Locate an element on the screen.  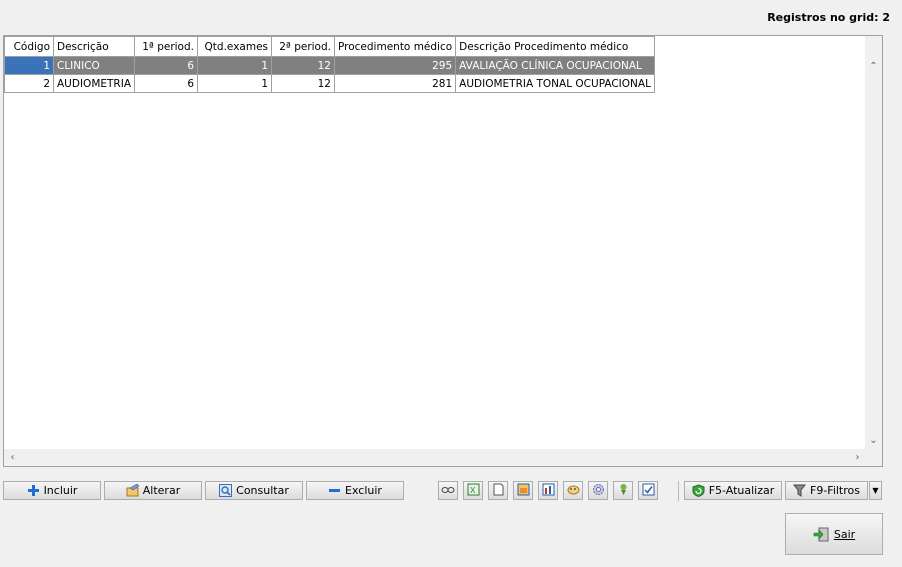
atualizar-button: F5-Atualizar is located at coordinates (733, 490).